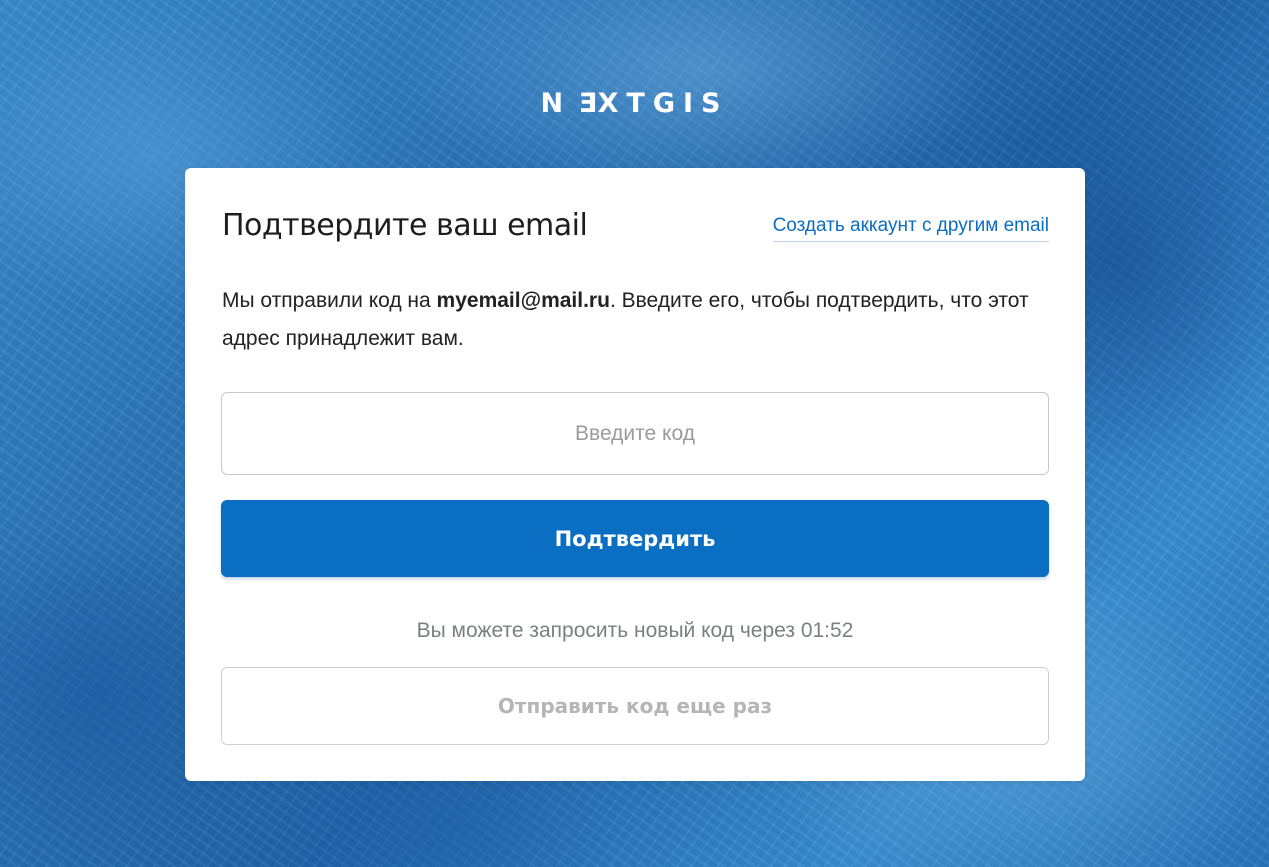 The height and width of the screenshot is (867, 1269). What do you see at coordinates (910, 228) in the screenshot?
I see `create-account-other-email-link: Создать аккаунт с другим email` at bounding box center [910, 228].